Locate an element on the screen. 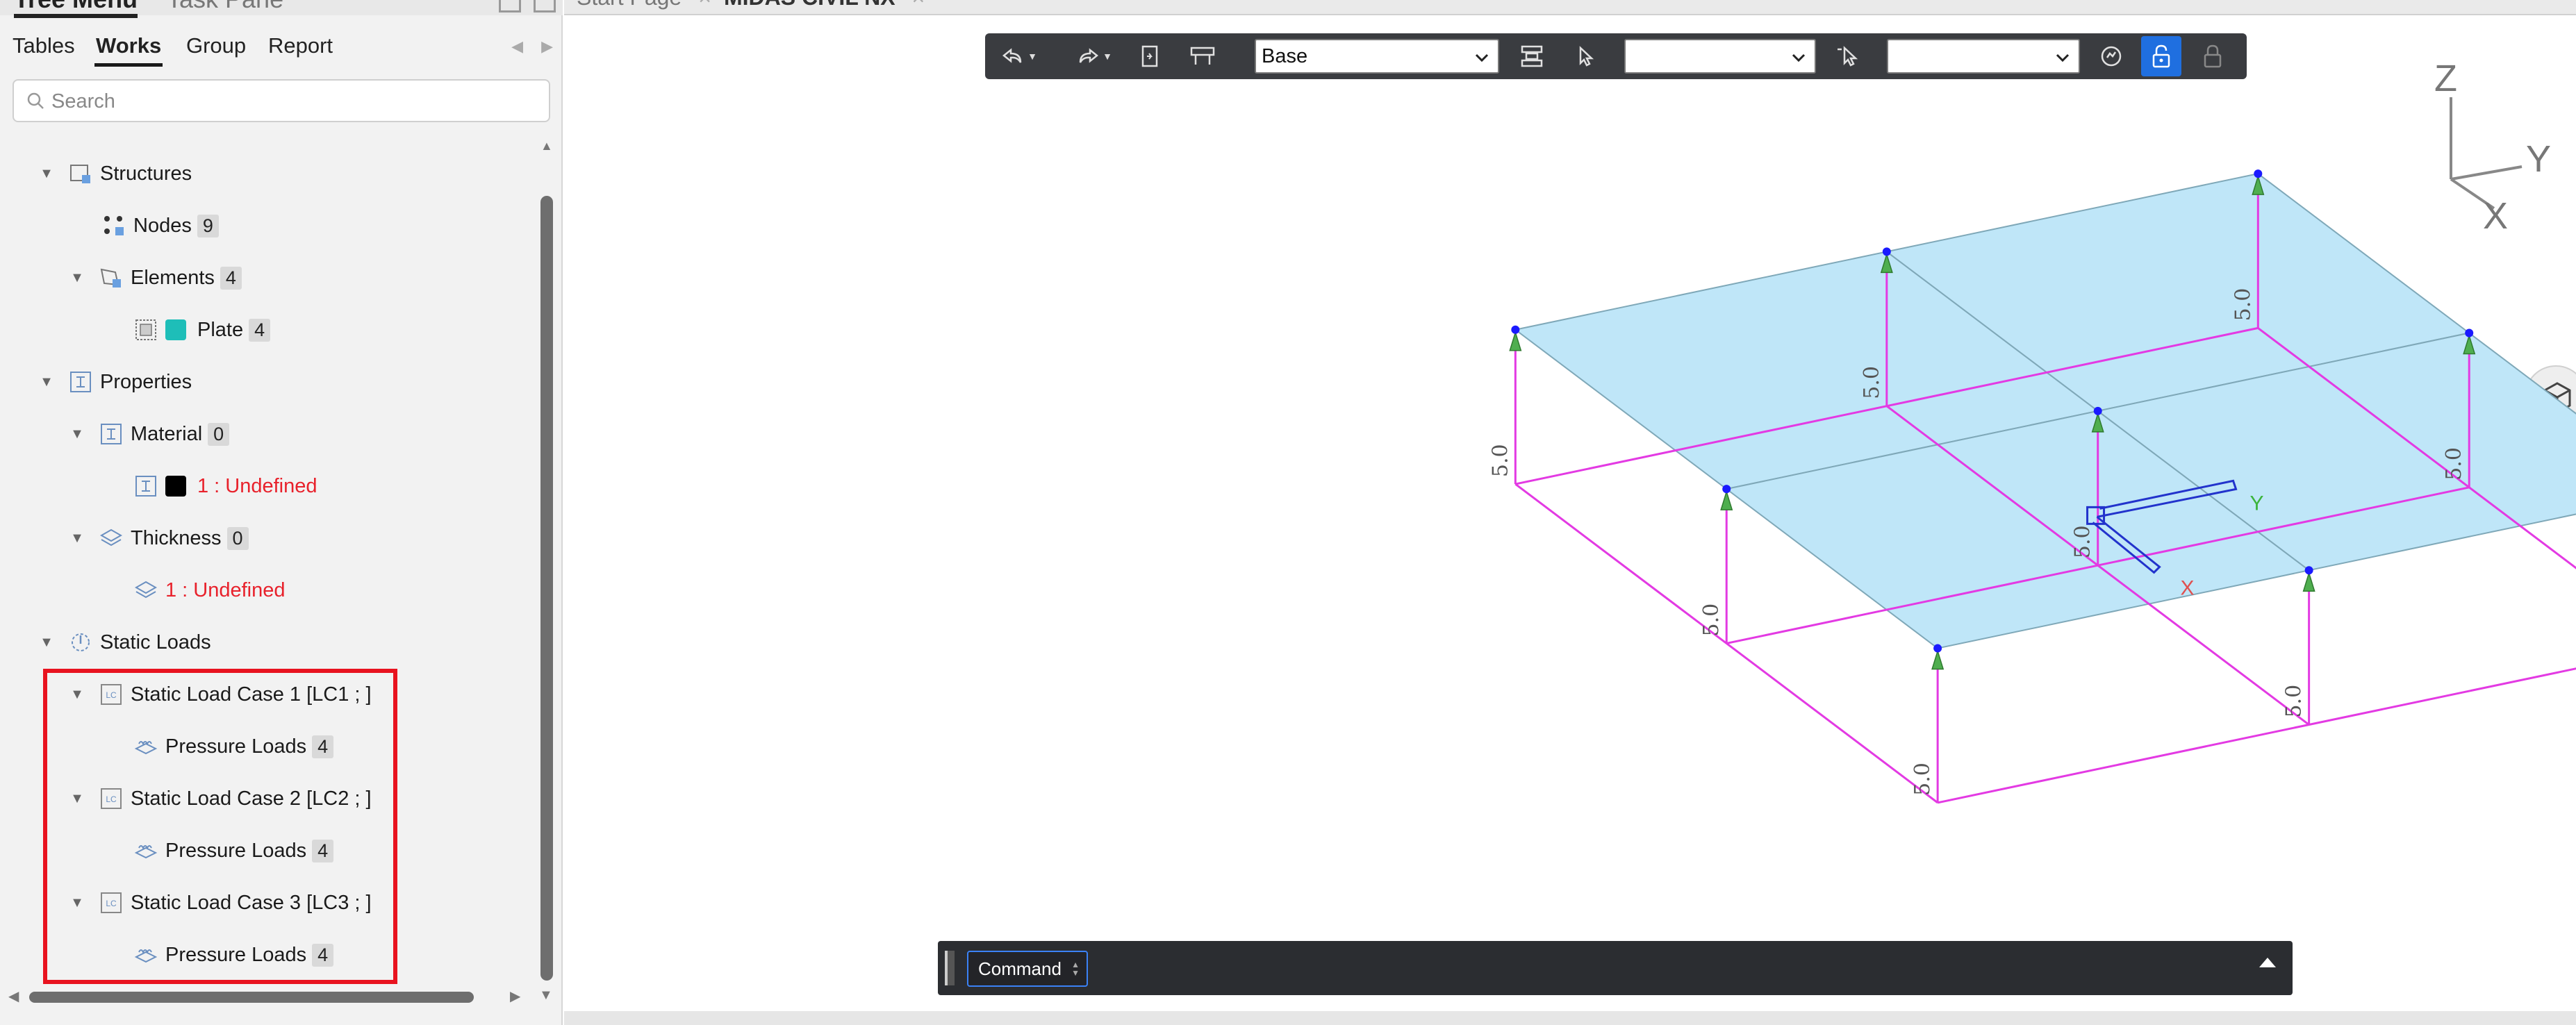 The width and height of the screenshot is (2576, 1025). tab-tables: Tables is located at coordinates (44, 45).